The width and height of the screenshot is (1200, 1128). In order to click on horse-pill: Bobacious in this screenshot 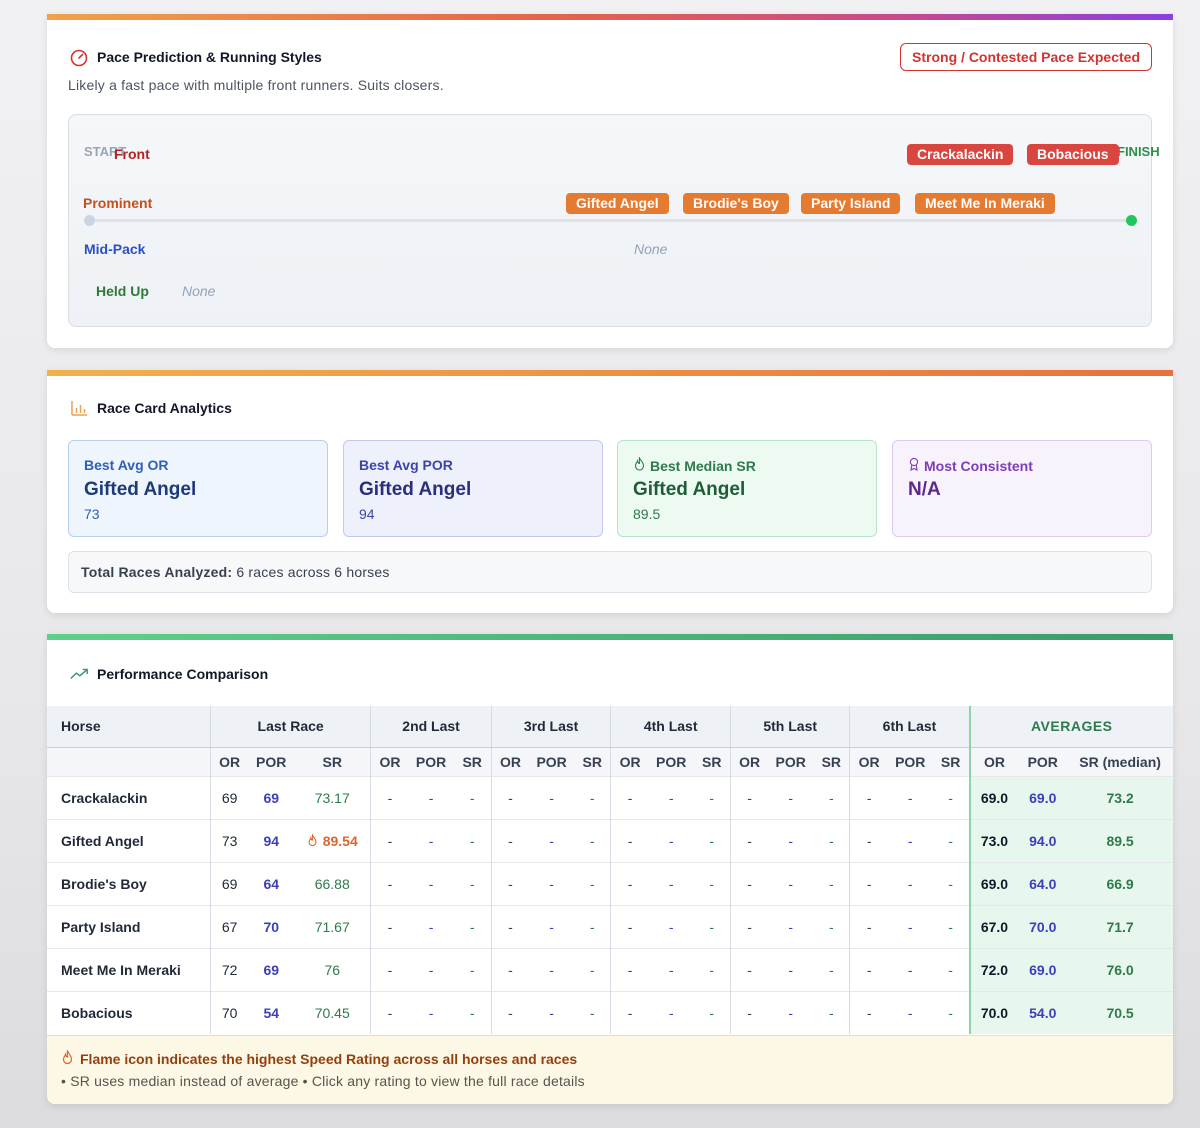, I will do `click(1073, 154)`.